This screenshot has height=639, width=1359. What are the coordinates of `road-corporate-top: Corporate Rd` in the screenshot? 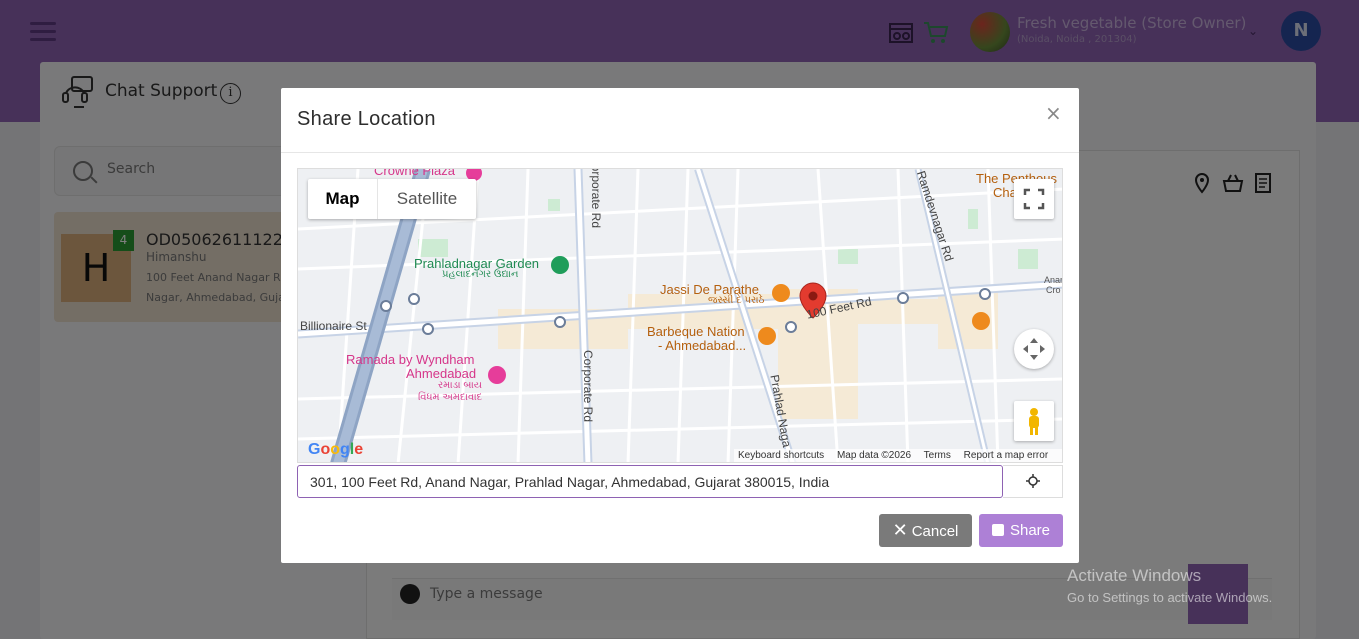 It's located at (596, 198).